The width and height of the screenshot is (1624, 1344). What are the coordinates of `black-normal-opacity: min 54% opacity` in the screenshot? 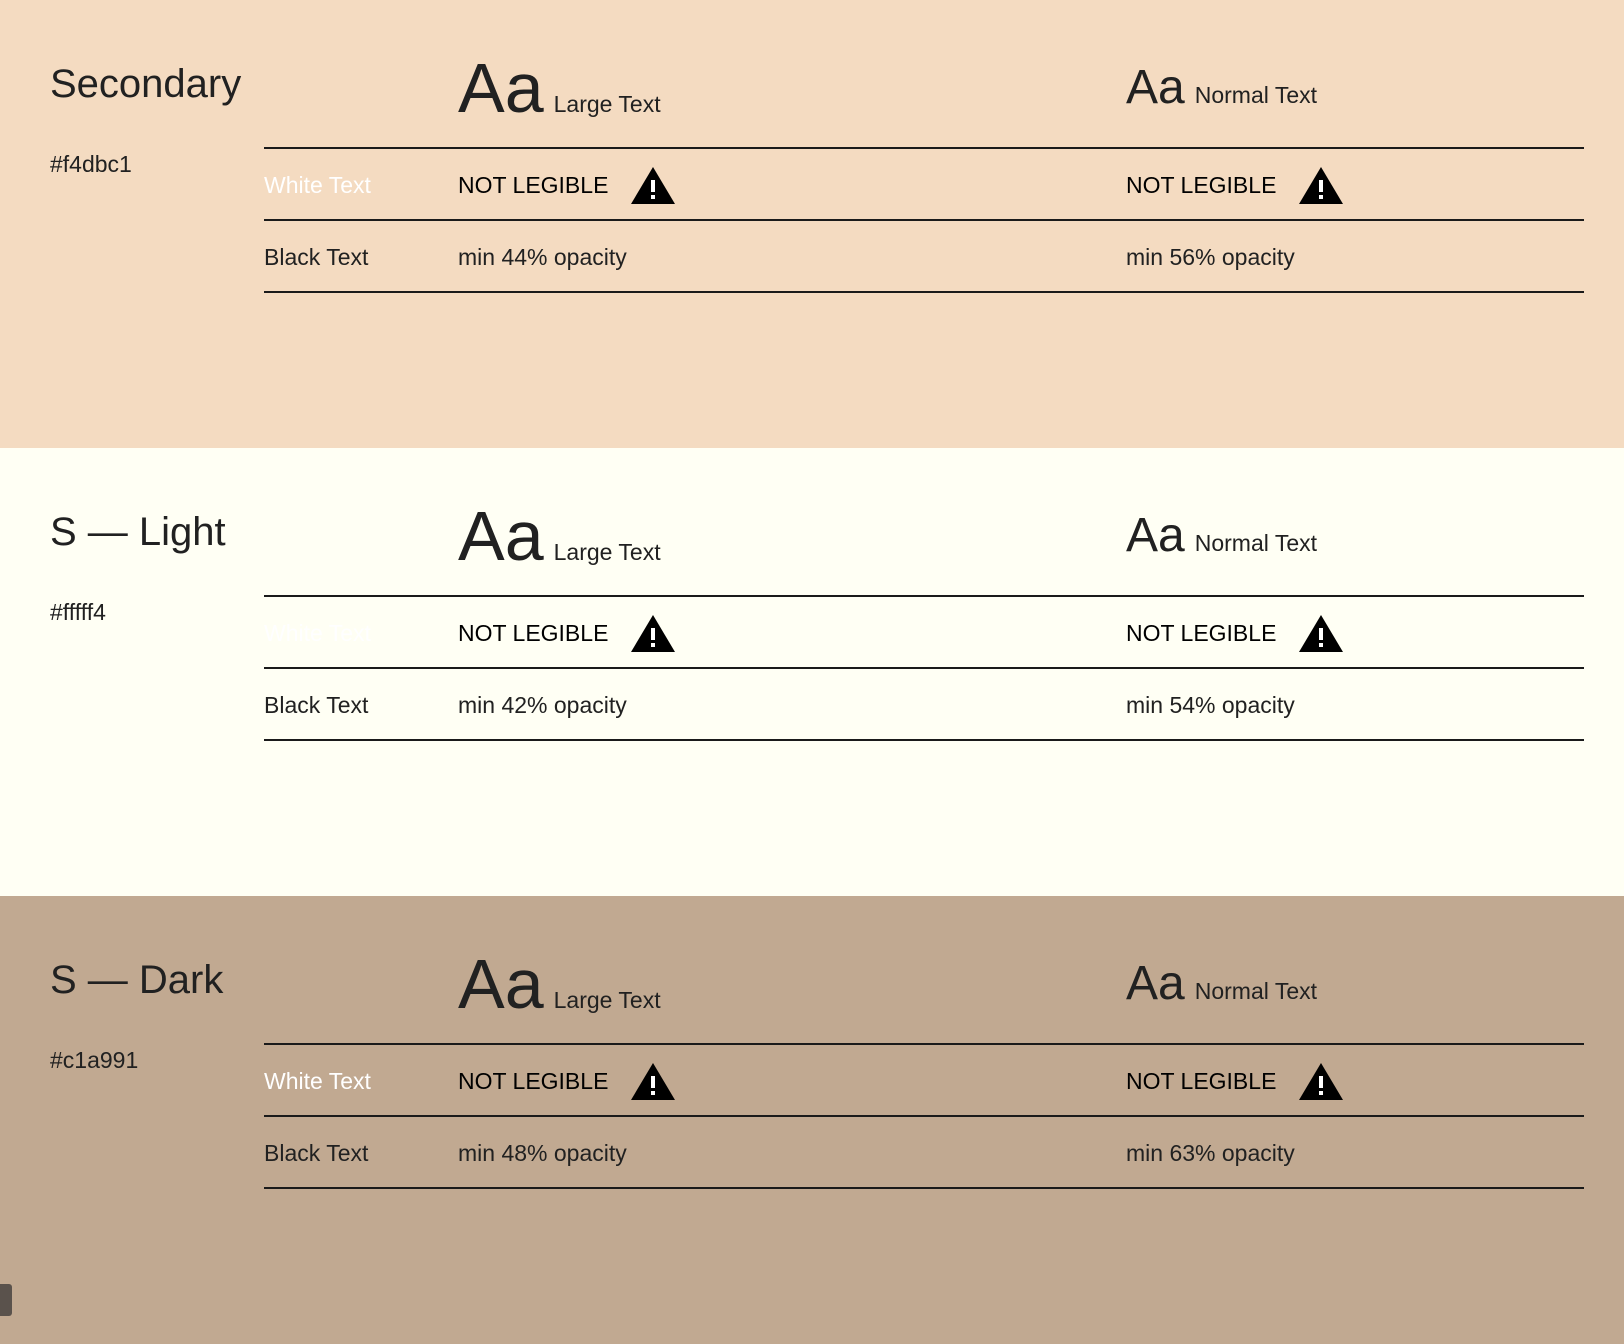 It's located at (1210, 705).